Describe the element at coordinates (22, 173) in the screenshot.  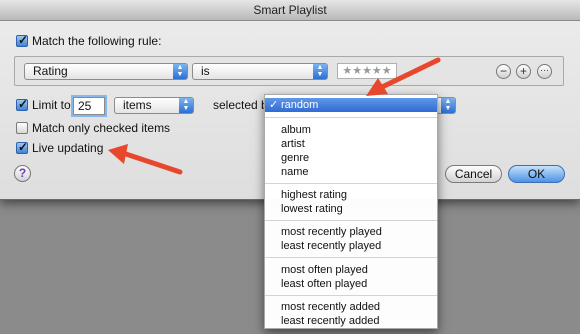
I see `help-button: ?` at that location.